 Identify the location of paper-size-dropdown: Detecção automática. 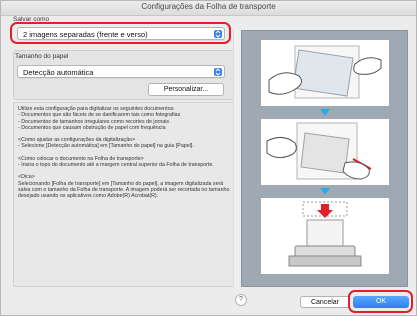
(121, 71).